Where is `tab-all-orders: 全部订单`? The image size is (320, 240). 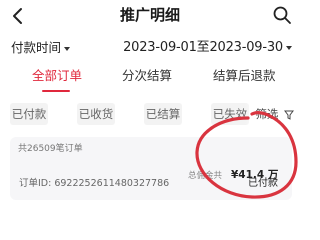 tab-all-orders: 全部订单 is located at coordinates (57, 76).